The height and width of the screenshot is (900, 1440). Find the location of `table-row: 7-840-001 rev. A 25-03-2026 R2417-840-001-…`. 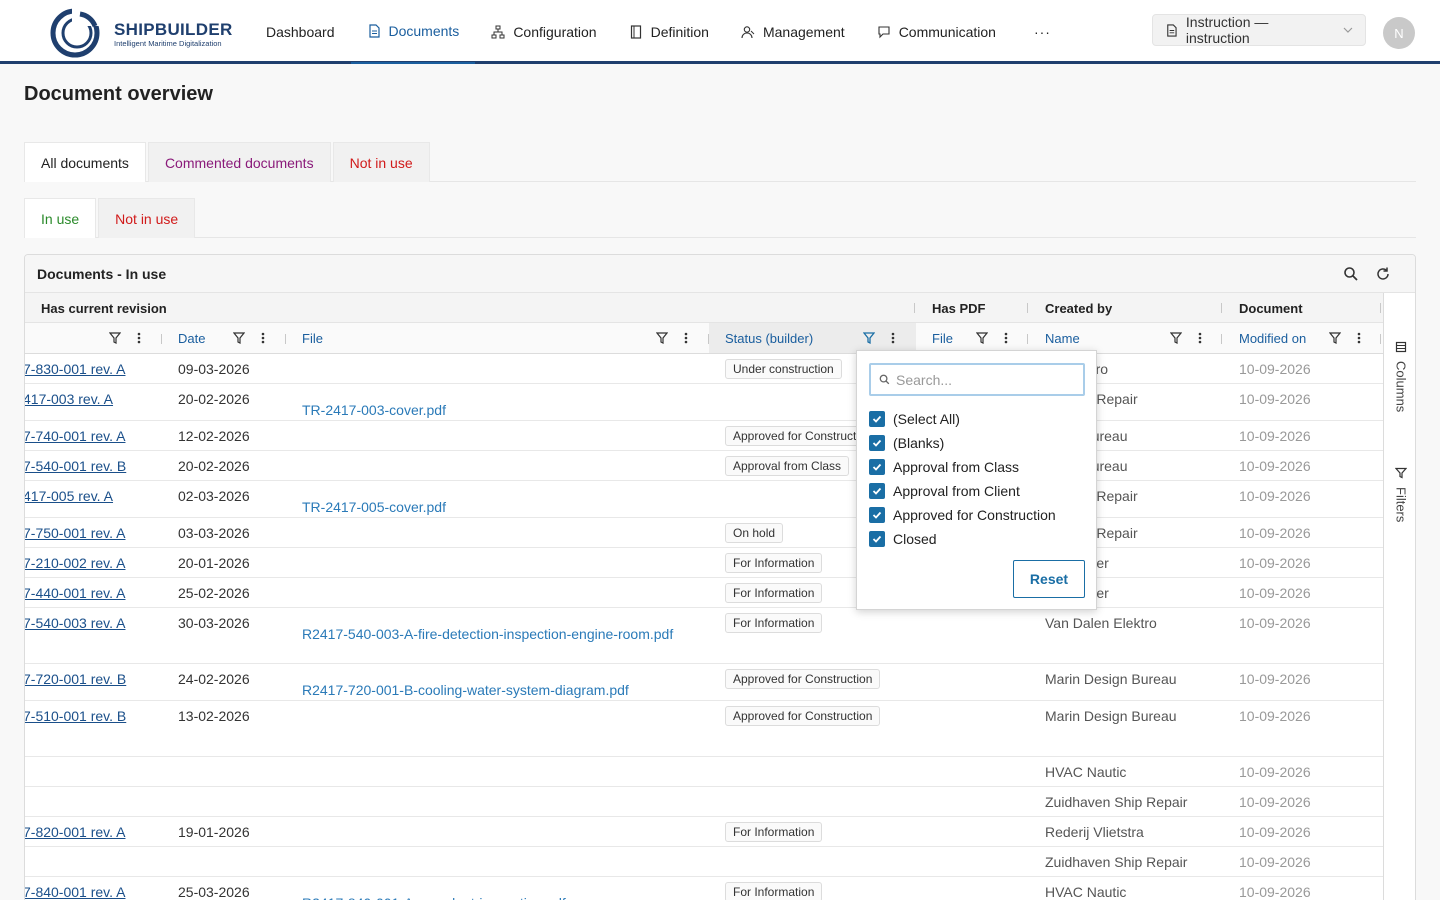

table-row: 7-840-001 rev. A 25-03-2026 R2417-840-001-… is located at coordinates (704, 888).